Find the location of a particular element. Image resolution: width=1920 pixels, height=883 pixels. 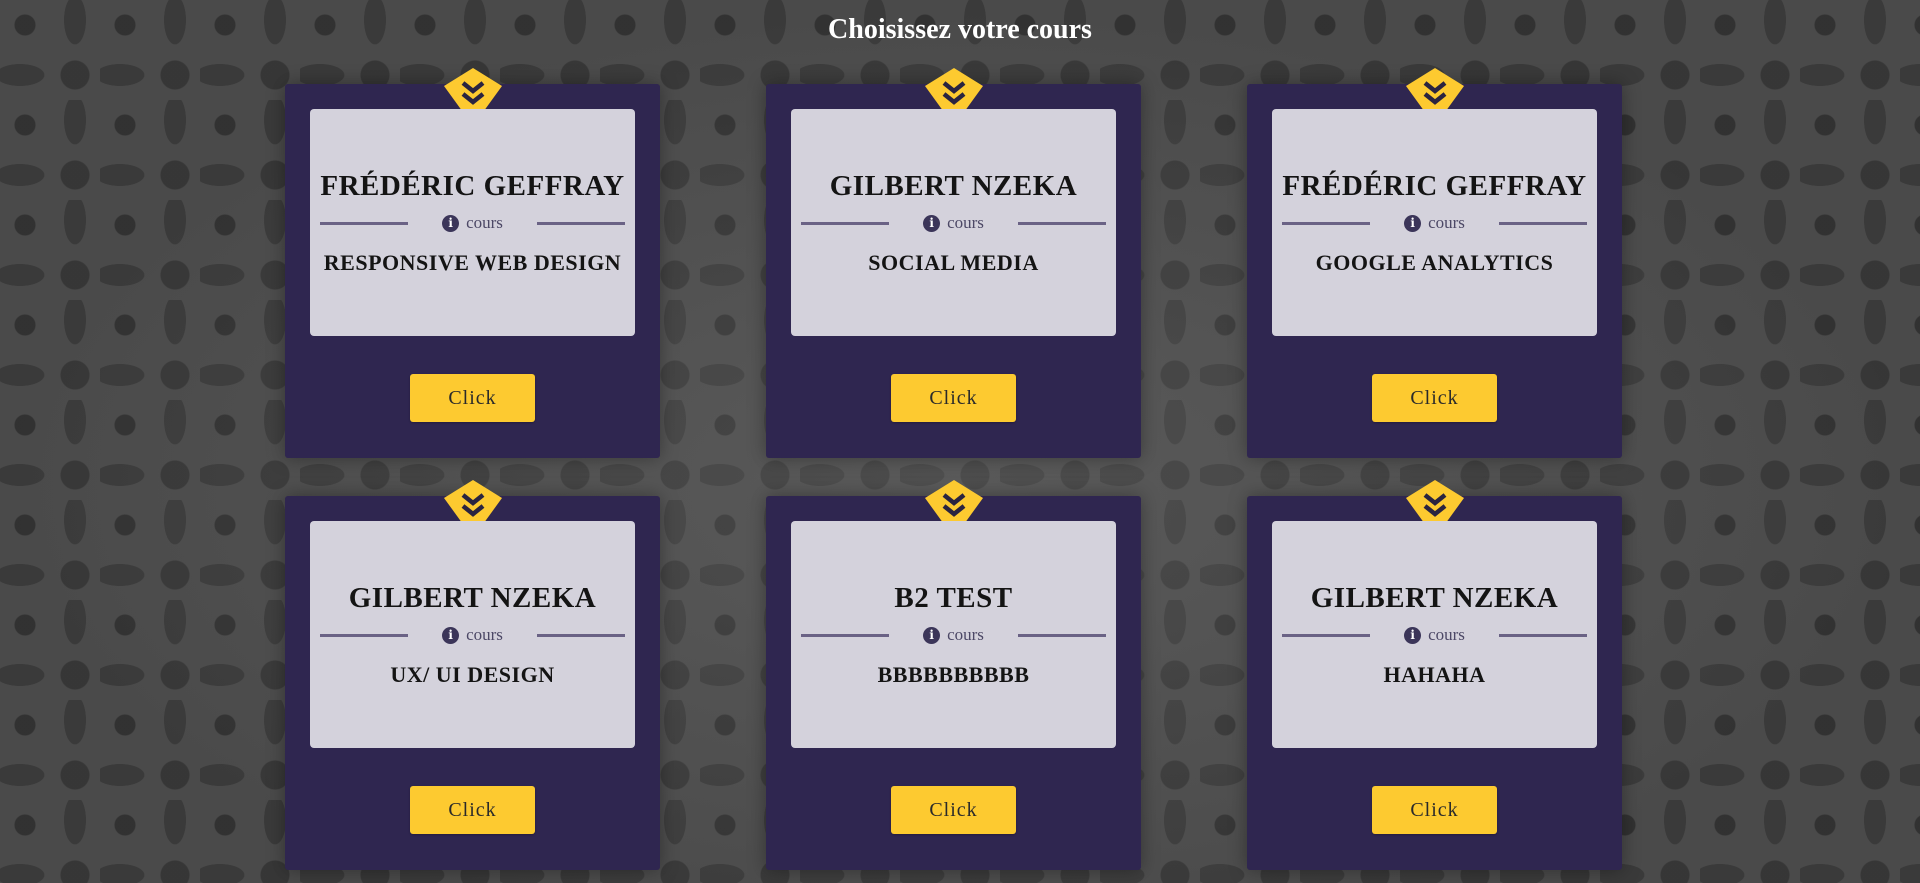

page-title: Choisissez votre cours is located at coordinates (960, 29).